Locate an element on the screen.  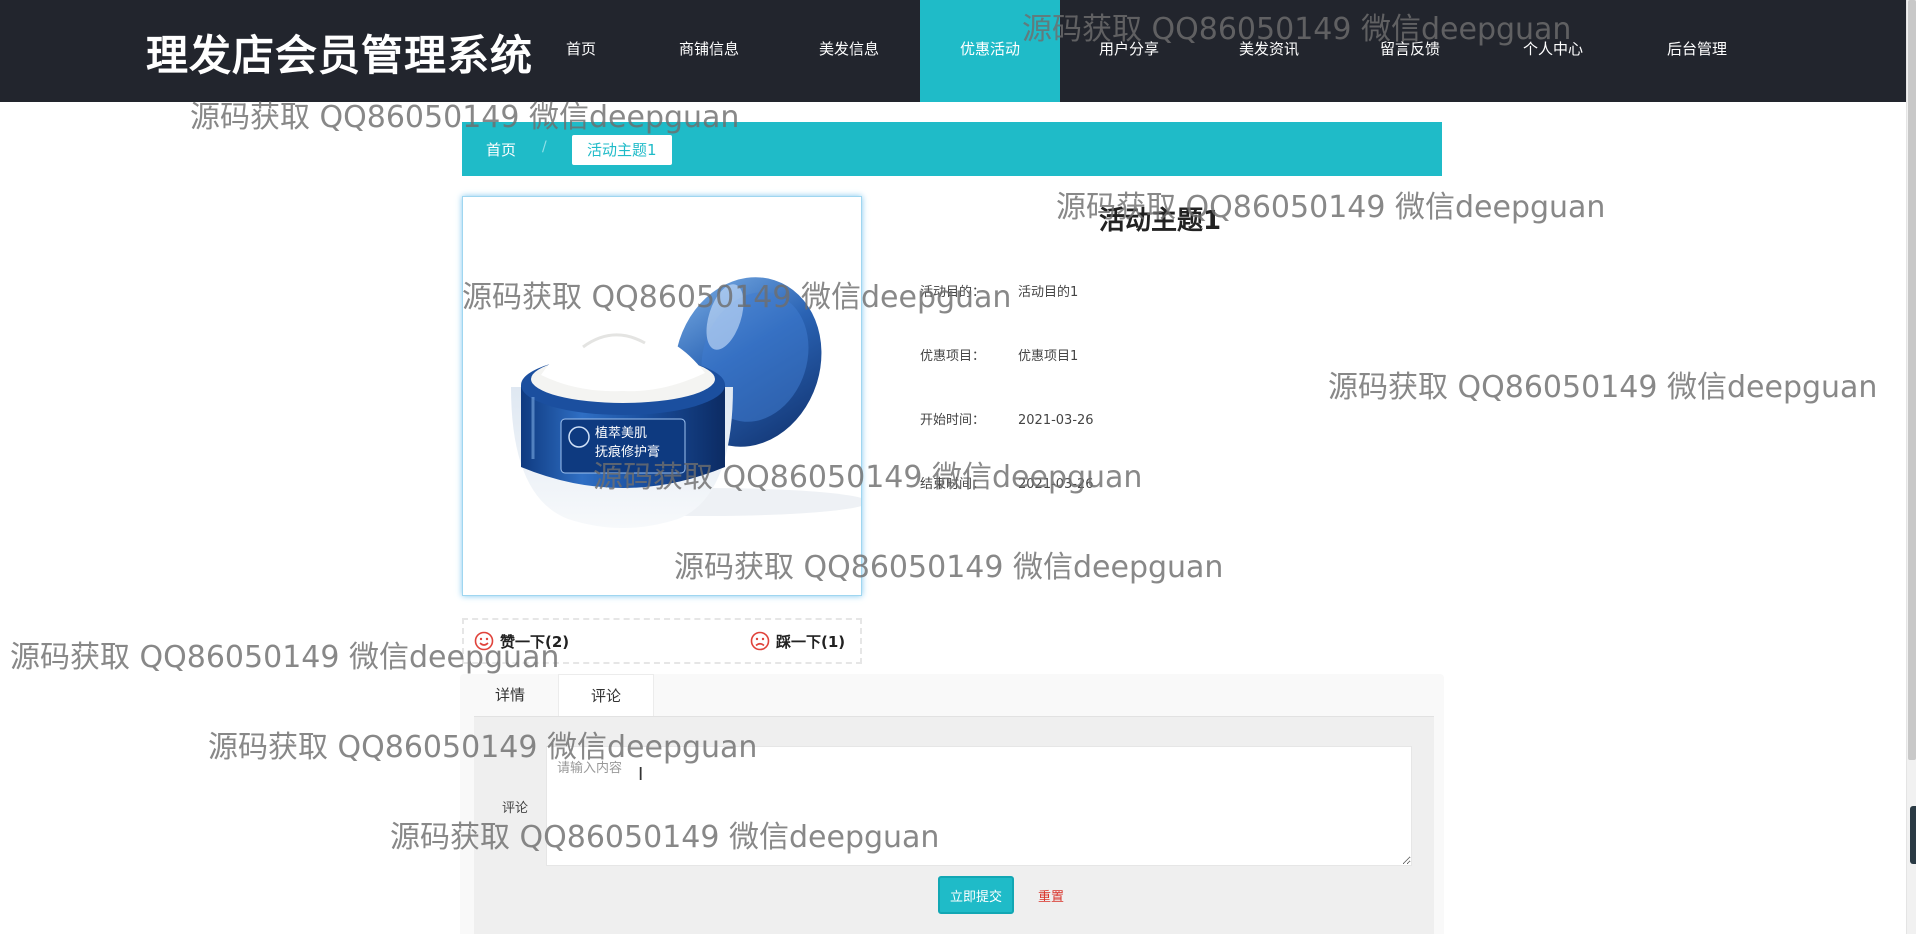
frown-icon is located at coordinates (760, 641).